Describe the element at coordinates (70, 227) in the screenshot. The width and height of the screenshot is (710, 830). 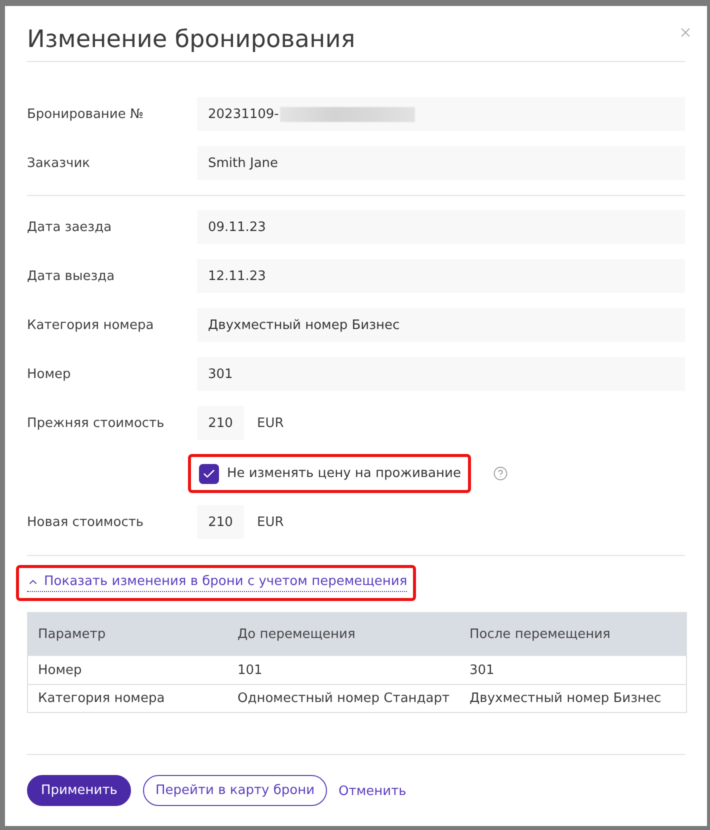
I see `field-label: Дата заезда` at that location.